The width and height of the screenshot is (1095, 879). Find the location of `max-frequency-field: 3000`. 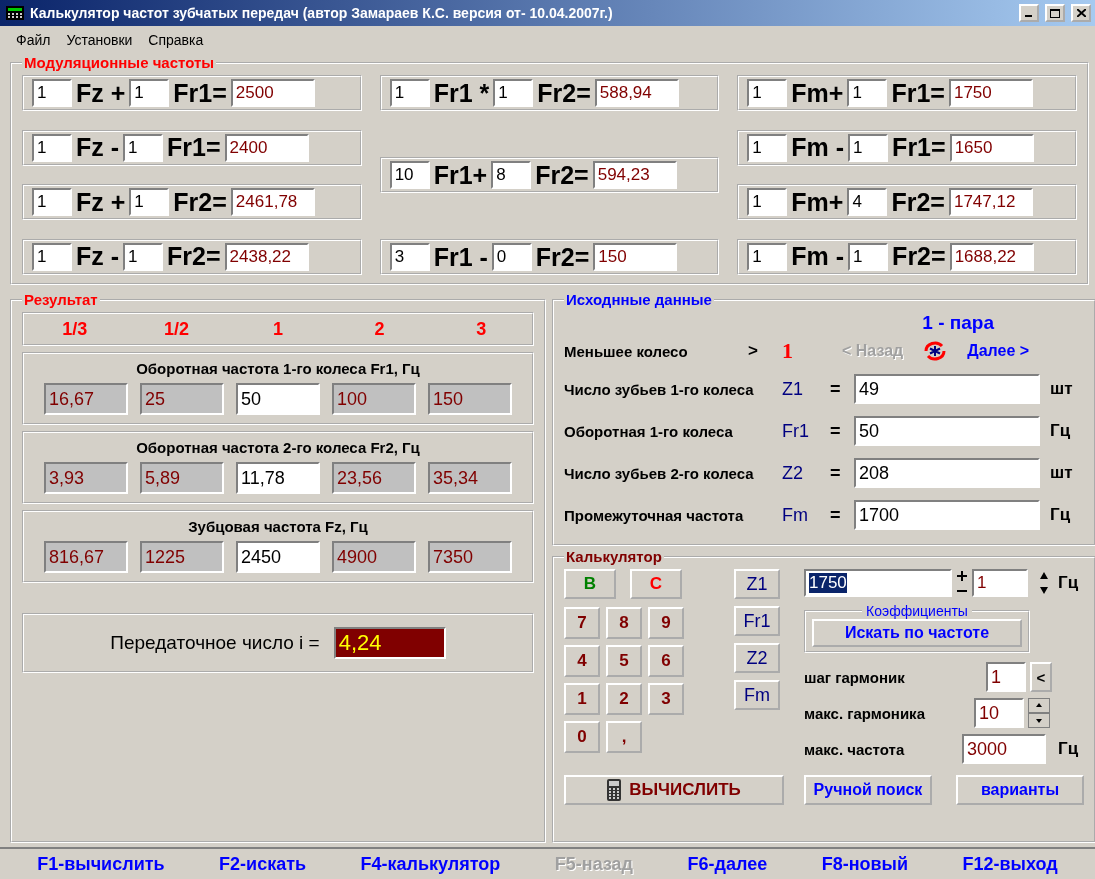

max-frequency-field: 3000 is located at coordinates (1004, 749).